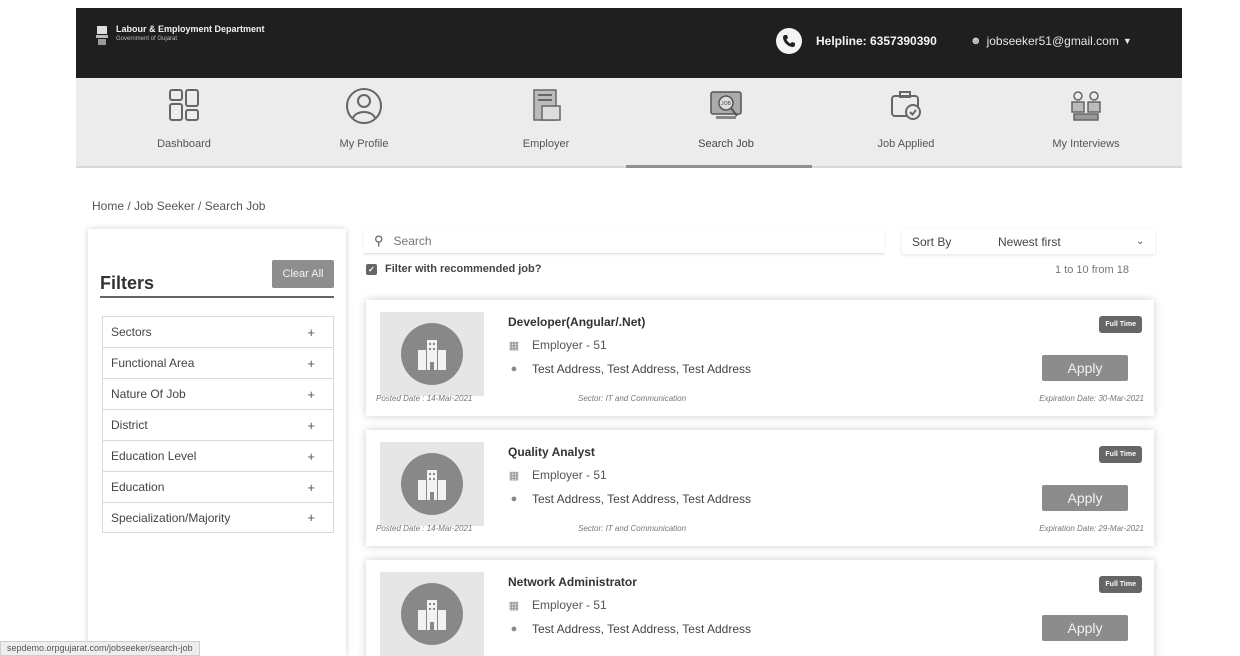 The image size is (1240, 656). I want to click on expiration-date: Expiration Date: 29-Mar-2021, so click(1091, 528).